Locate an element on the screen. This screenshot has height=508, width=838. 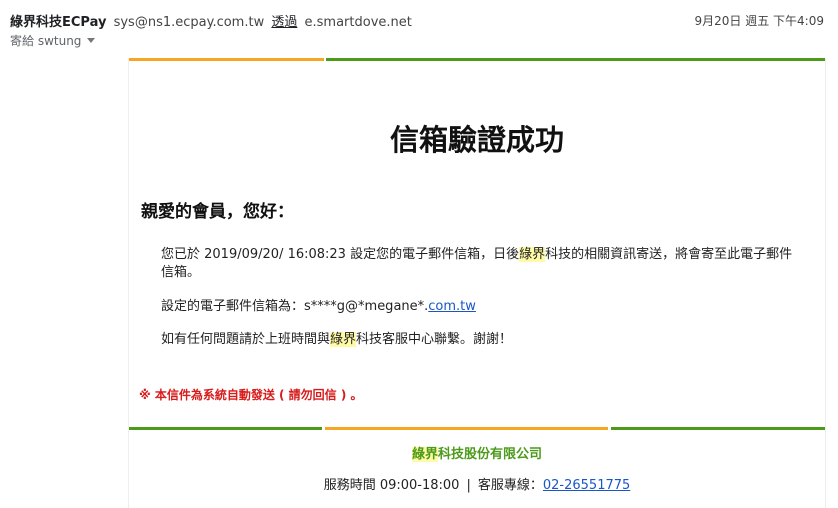
top-accent-bar-green is located at coordinates (575, 59).